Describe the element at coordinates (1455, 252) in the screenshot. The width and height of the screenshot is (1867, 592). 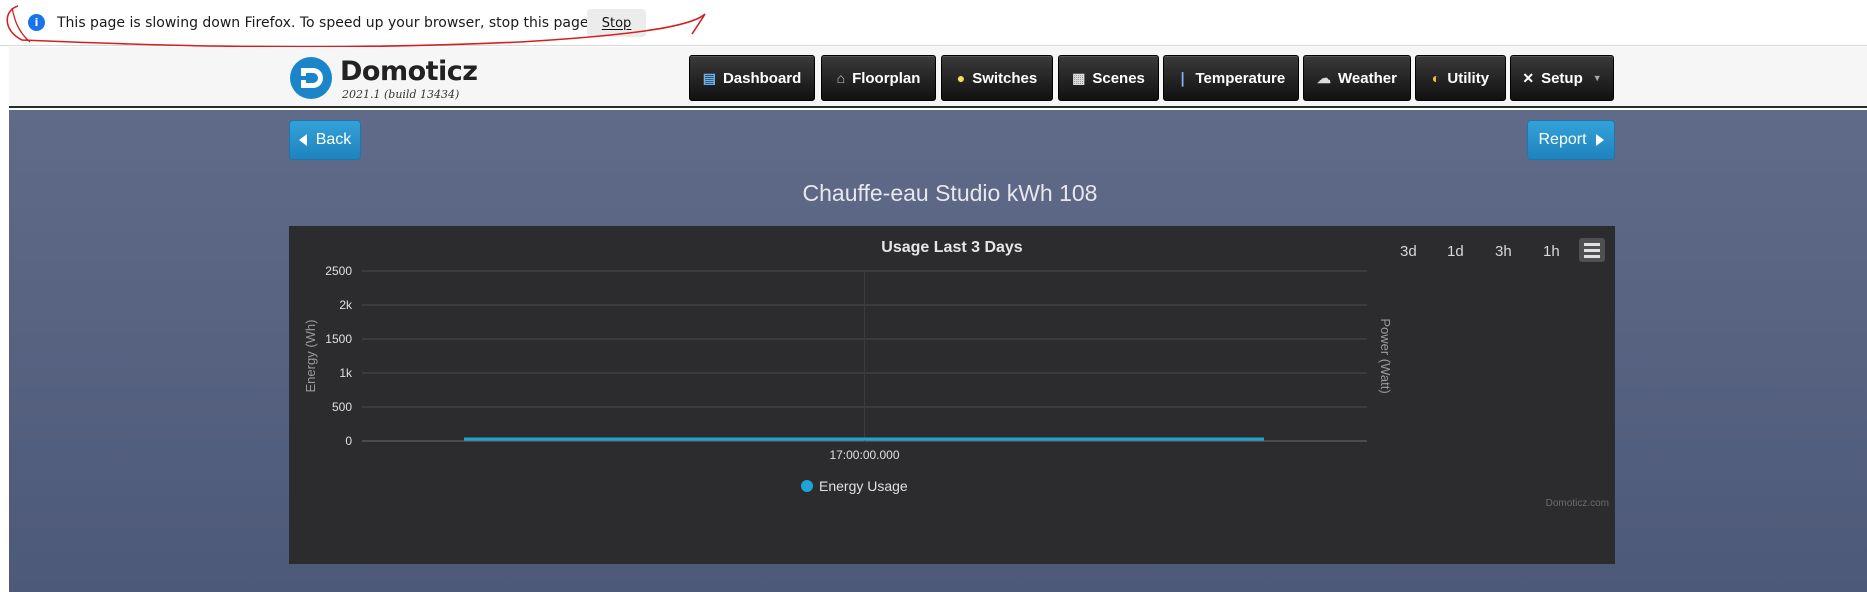
I see `range-1d-button: 1d` at that location.